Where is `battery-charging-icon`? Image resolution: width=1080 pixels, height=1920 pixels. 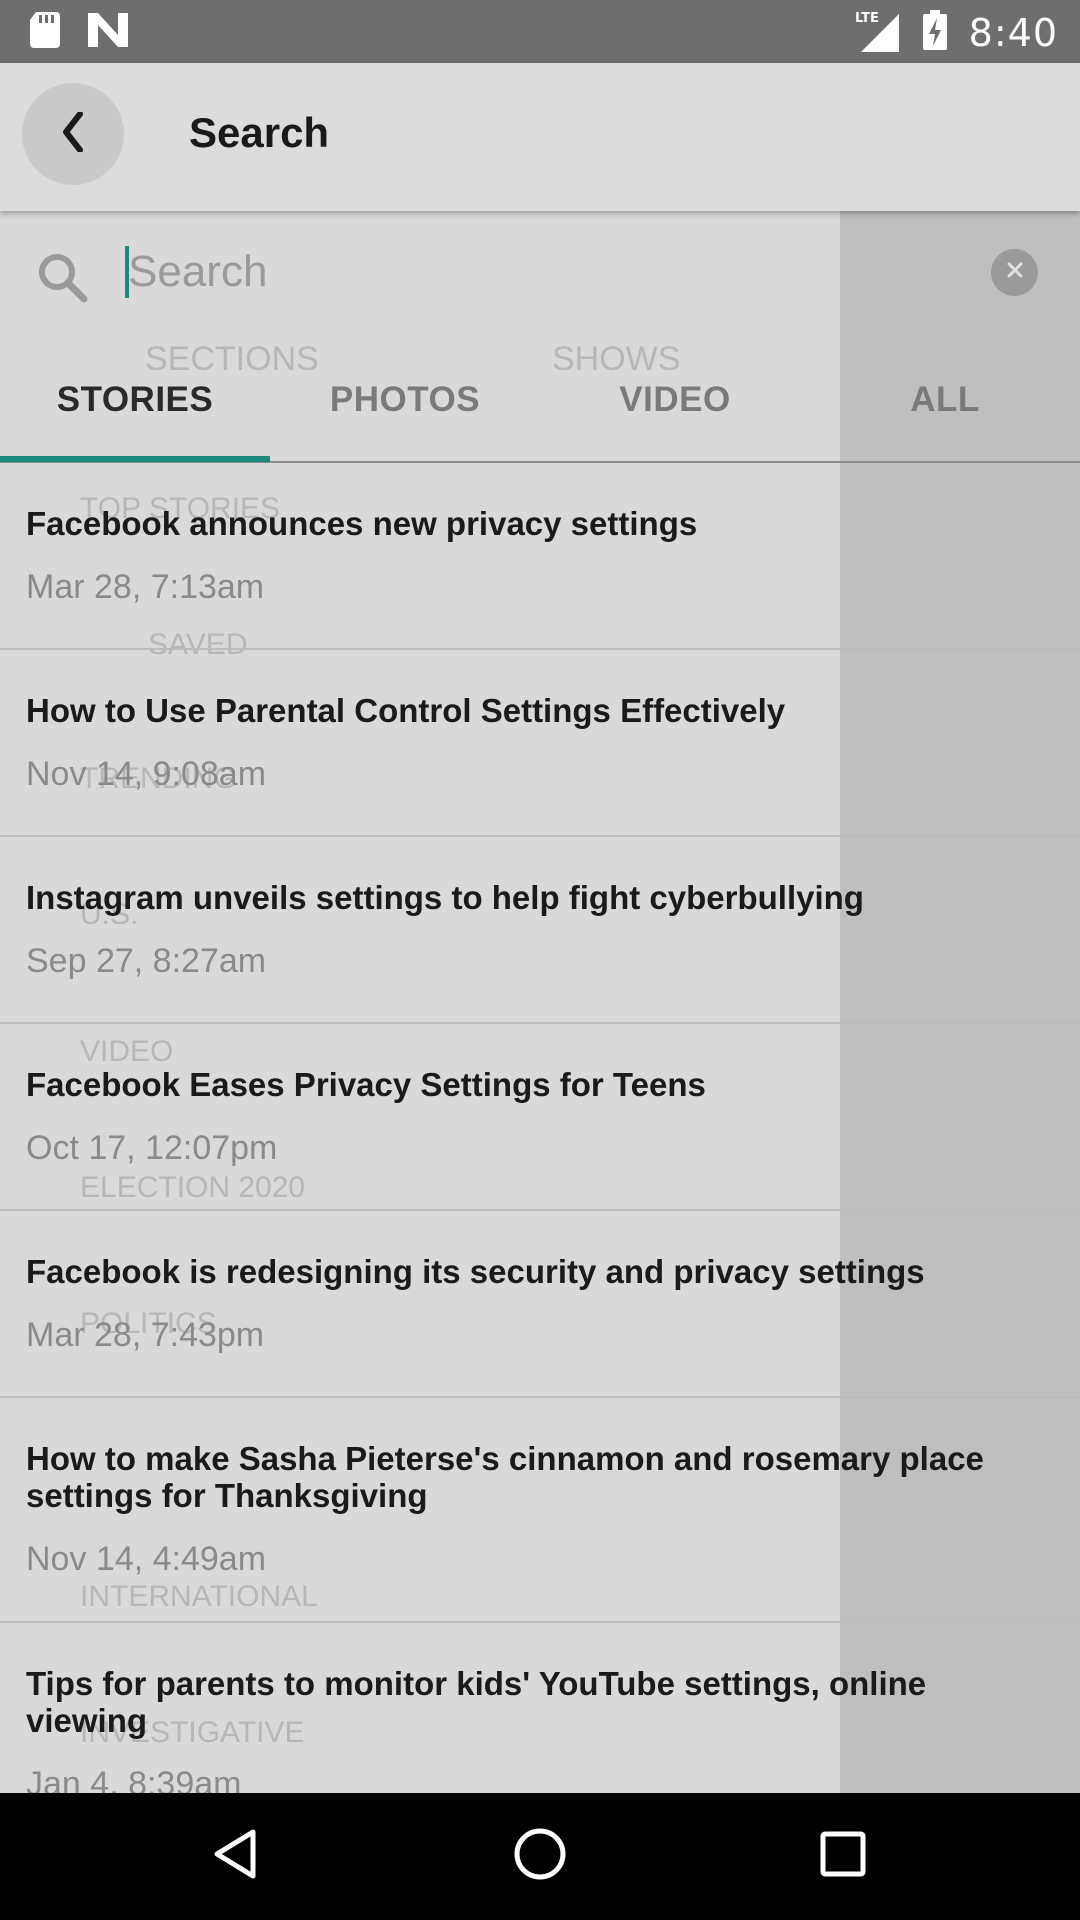 battery-charging-icon is located at coordinates (934, 32).